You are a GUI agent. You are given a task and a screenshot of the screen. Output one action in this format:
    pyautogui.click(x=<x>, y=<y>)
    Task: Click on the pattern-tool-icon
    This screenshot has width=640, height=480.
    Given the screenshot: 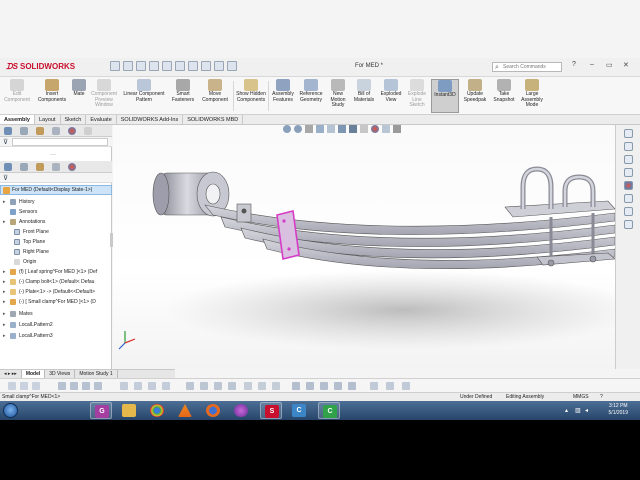 What is the action you would take?
    pyautogui.click(x=276, y=386)
    